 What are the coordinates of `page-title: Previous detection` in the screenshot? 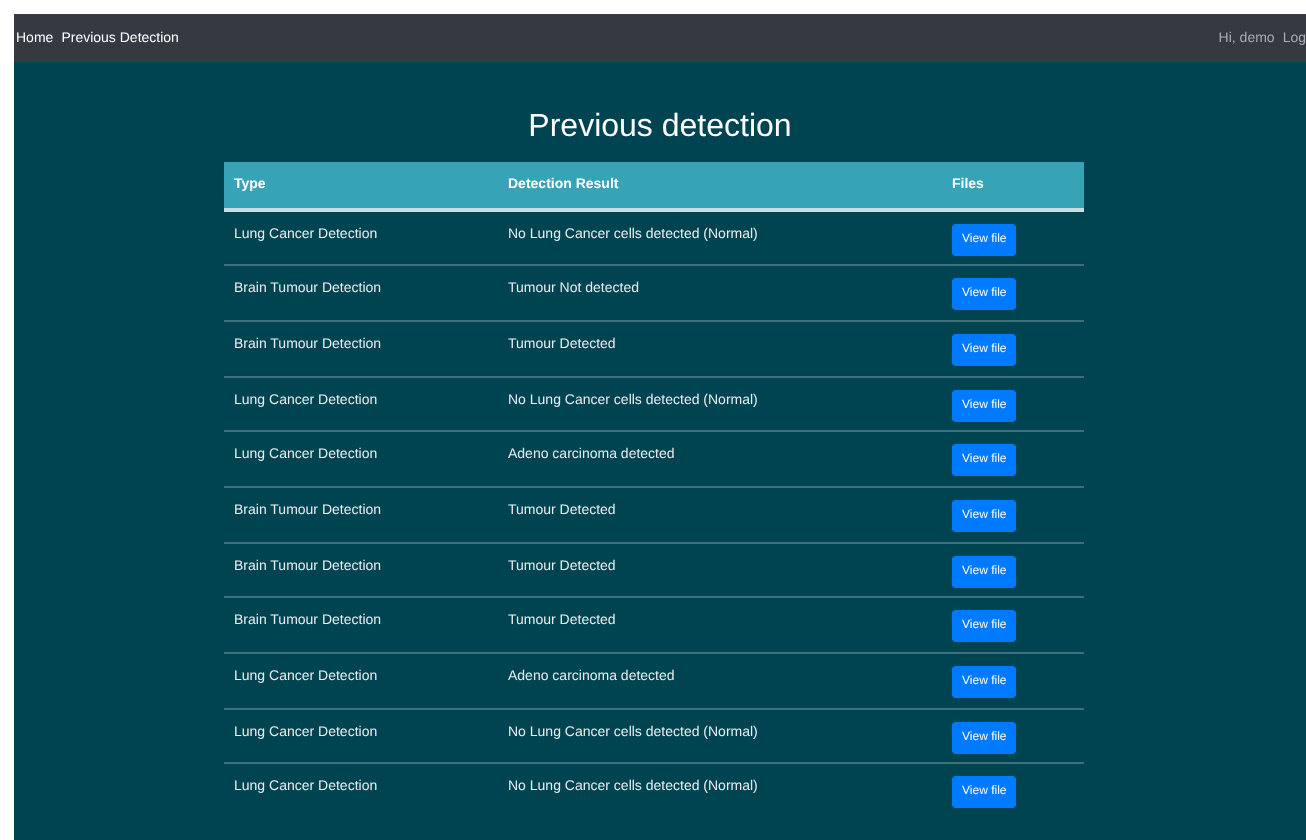 It's located at (660, 128).